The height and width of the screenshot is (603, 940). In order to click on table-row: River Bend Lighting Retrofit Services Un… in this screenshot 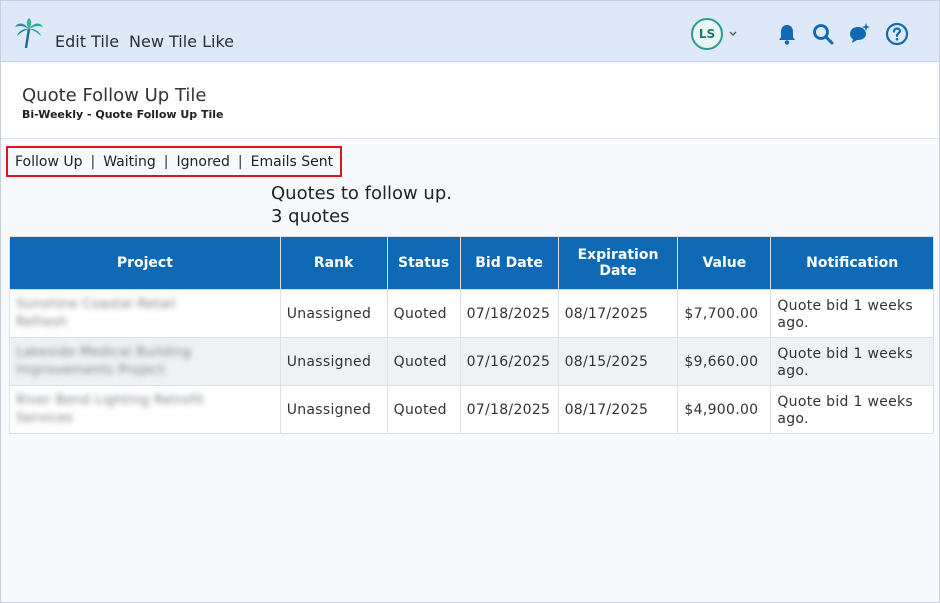, I will do `click(471, 409)`.